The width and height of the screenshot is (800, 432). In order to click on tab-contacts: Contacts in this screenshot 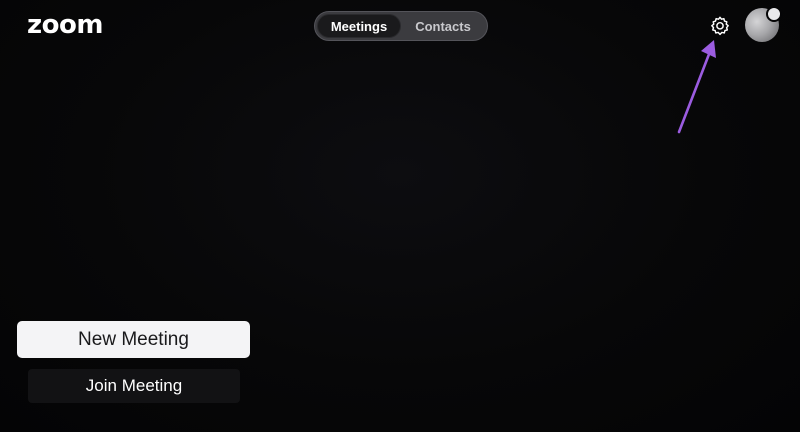, I will do `click(443, 26)`.